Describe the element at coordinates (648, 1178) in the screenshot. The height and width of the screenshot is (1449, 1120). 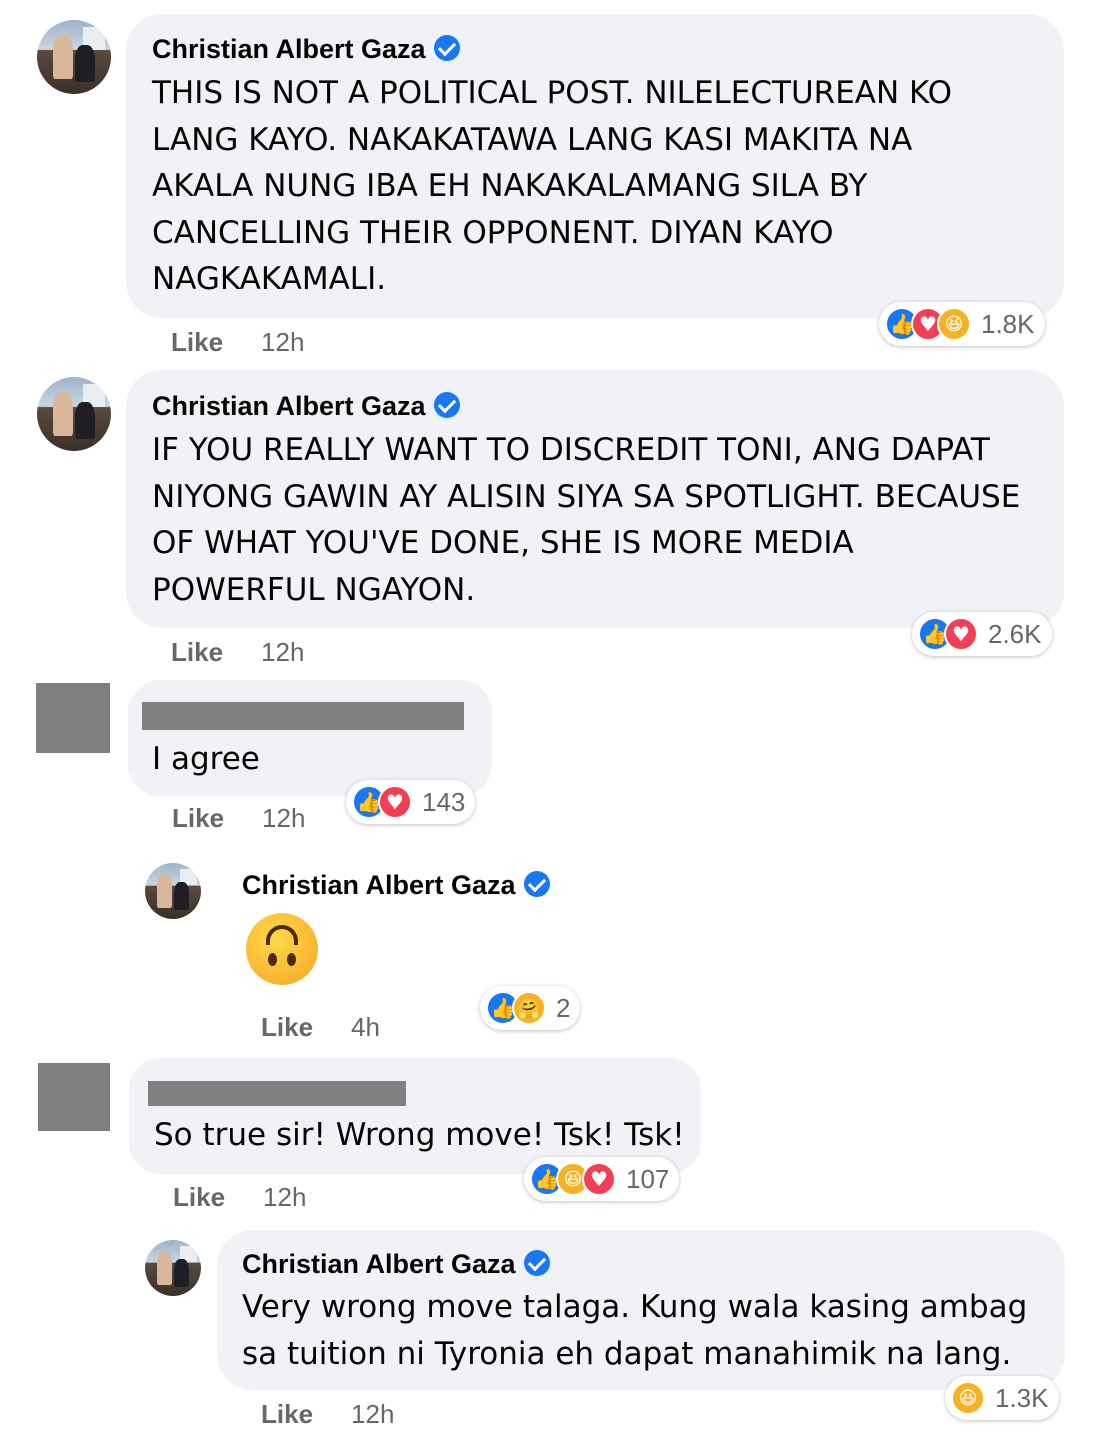
I see `reaction-count: 107` at that location.